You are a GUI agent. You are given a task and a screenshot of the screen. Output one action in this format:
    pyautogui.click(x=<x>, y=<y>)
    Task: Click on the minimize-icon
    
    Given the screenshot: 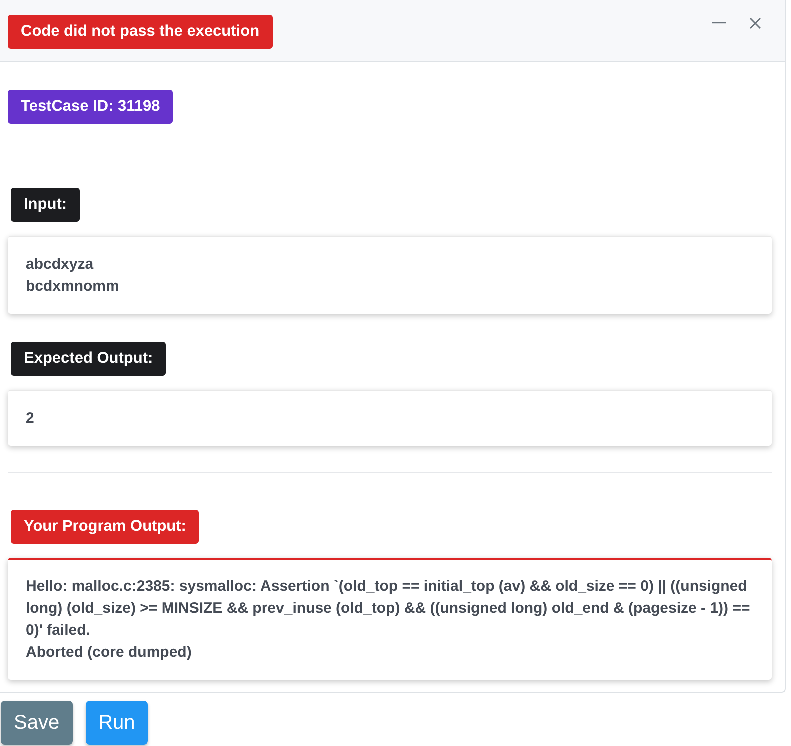 What is the action you would take?
    pyautogui.click(x=719, y=23)
    